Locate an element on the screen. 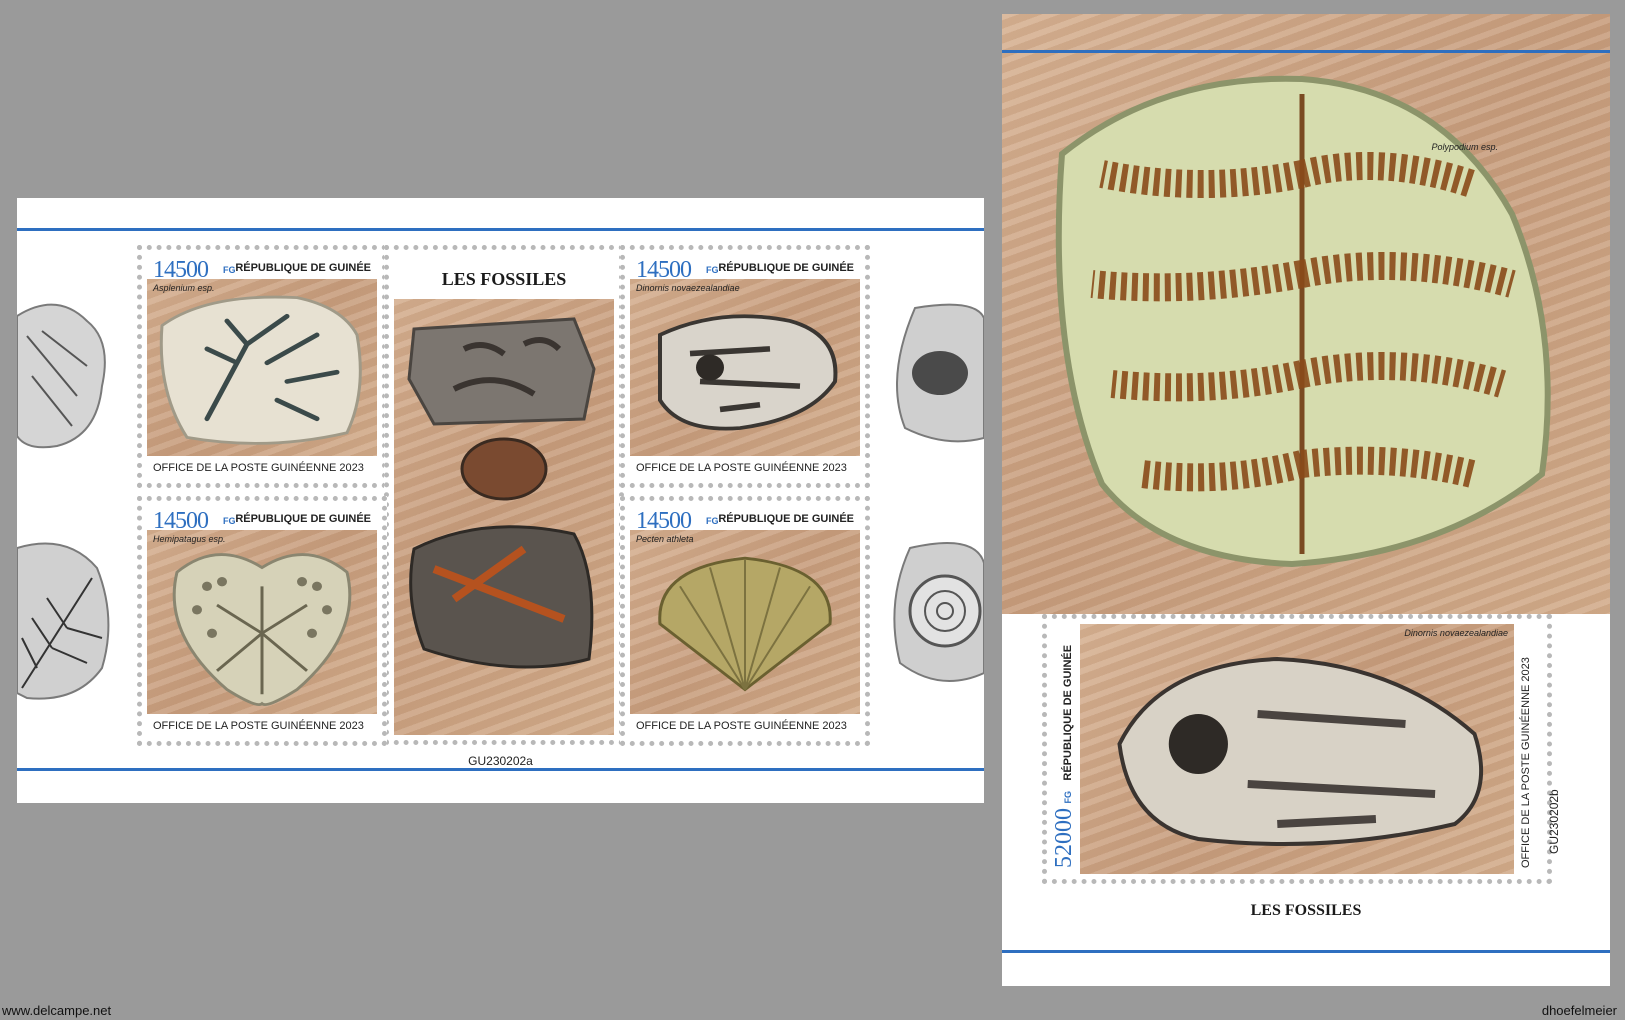  sheet-code: GU230202a is located at coordinates (500, 761).